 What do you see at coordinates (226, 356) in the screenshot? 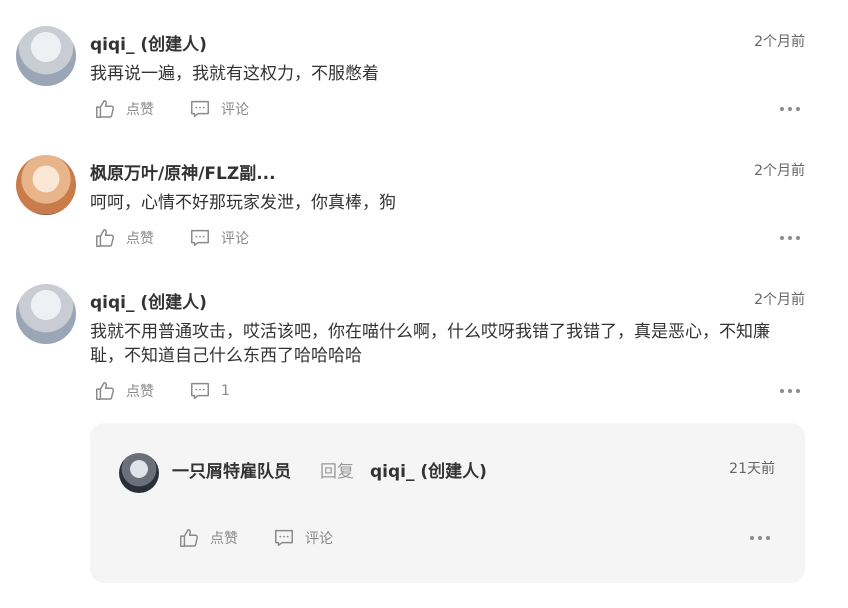
I see `comment-text-line: 耻，不知道自己什么东西了哈哈哈哈` at bounding box center [226, 356].